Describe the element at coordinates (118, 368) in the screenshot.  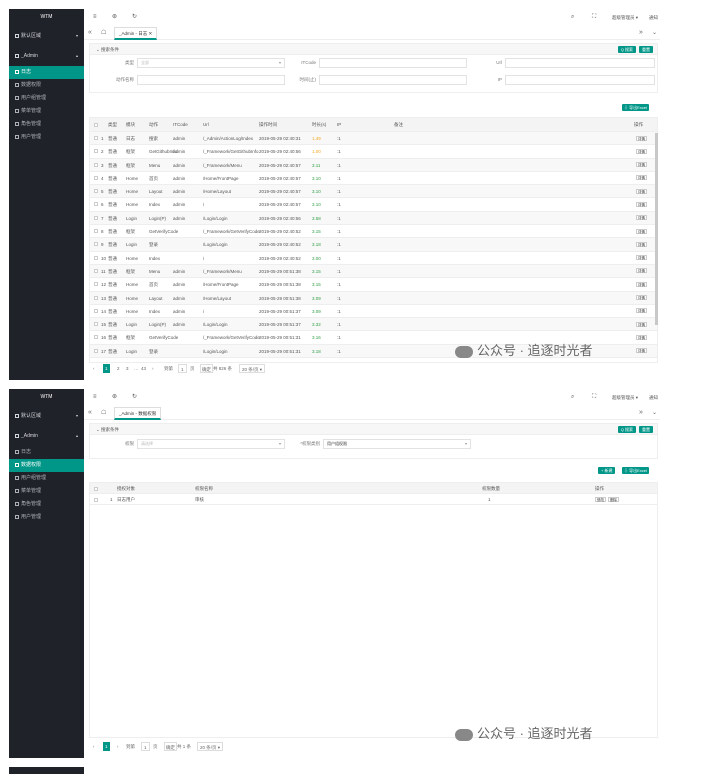
I see `page-2: 2` at that location.